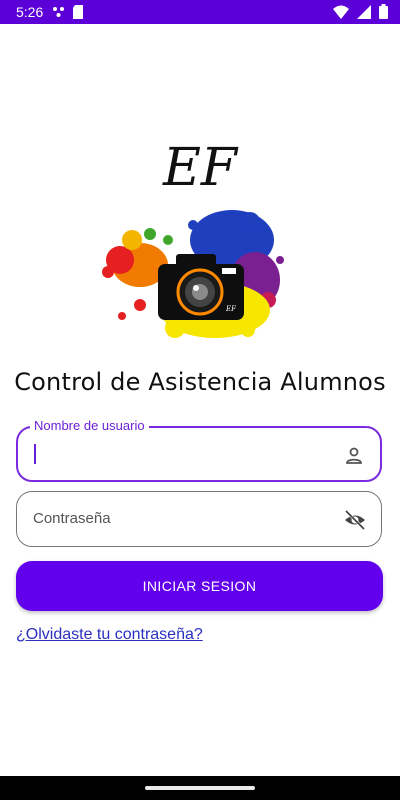  What do you see at coordinates (199, 519) in the screenshot?
I see `password-field: Contraseña` at bounding box center [199, 519].